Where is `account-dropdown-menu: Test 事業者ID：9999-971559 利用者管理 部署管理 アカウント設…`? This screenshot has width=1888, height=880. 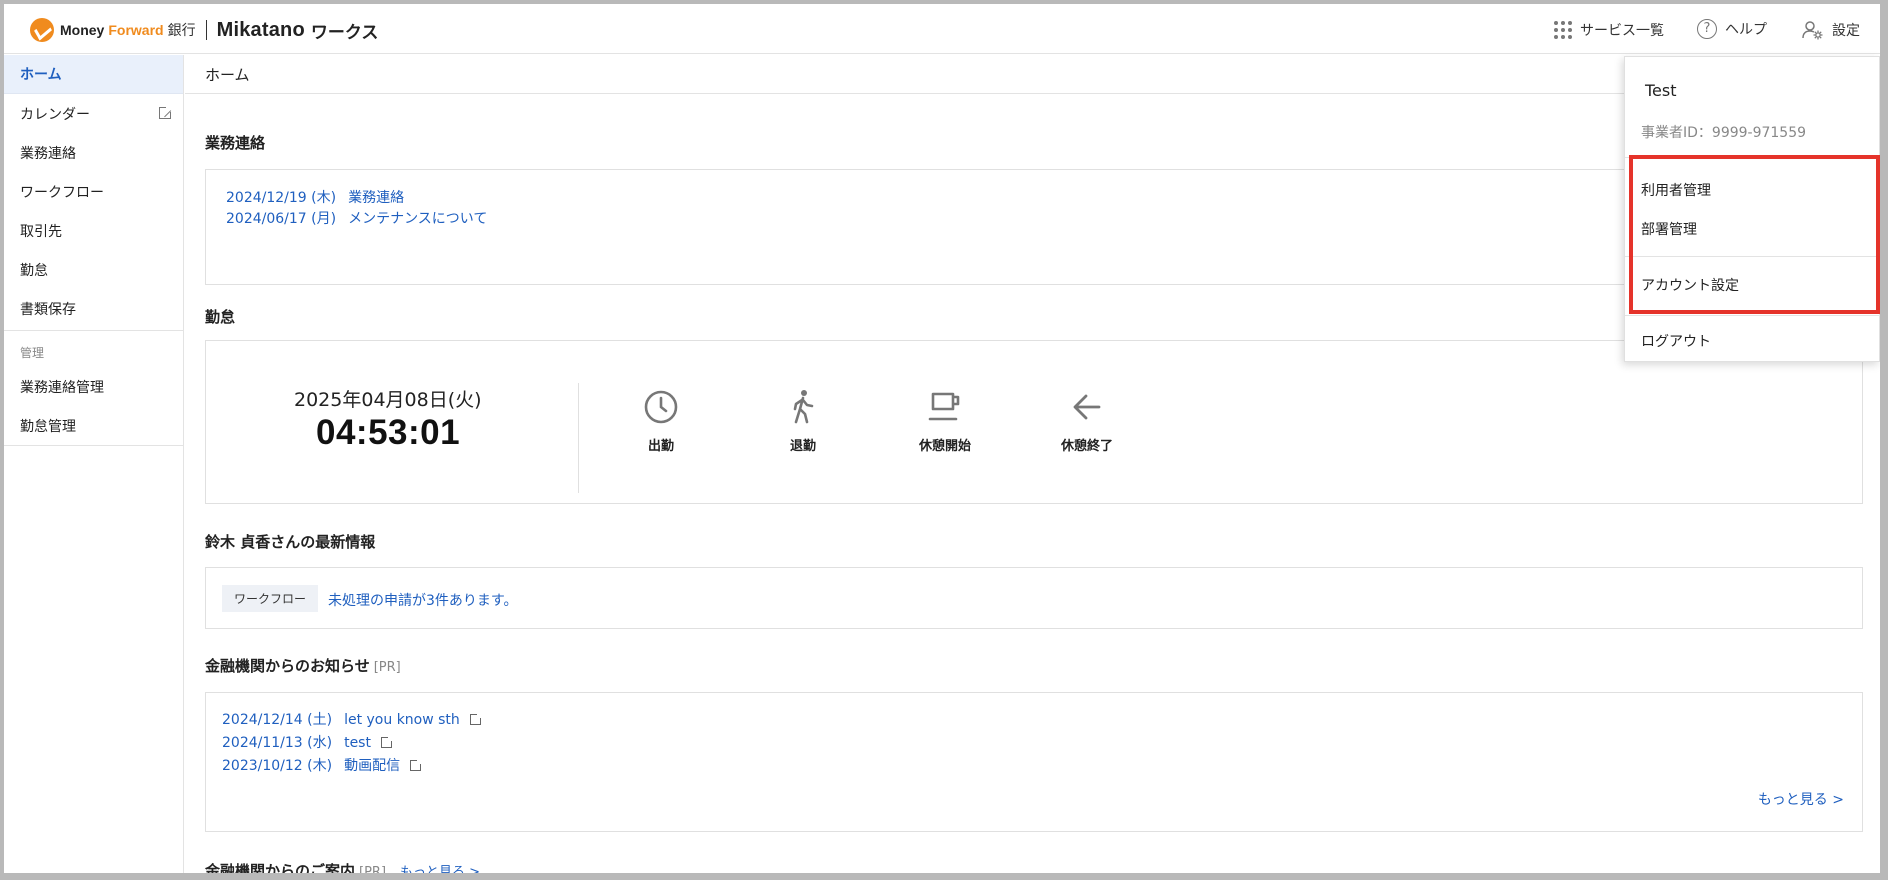 account-dropdown-menu: Test 事業者ID：9999-971559 利用者管理 部署管理 アカウント設… is located at coordinates (1752, 209).